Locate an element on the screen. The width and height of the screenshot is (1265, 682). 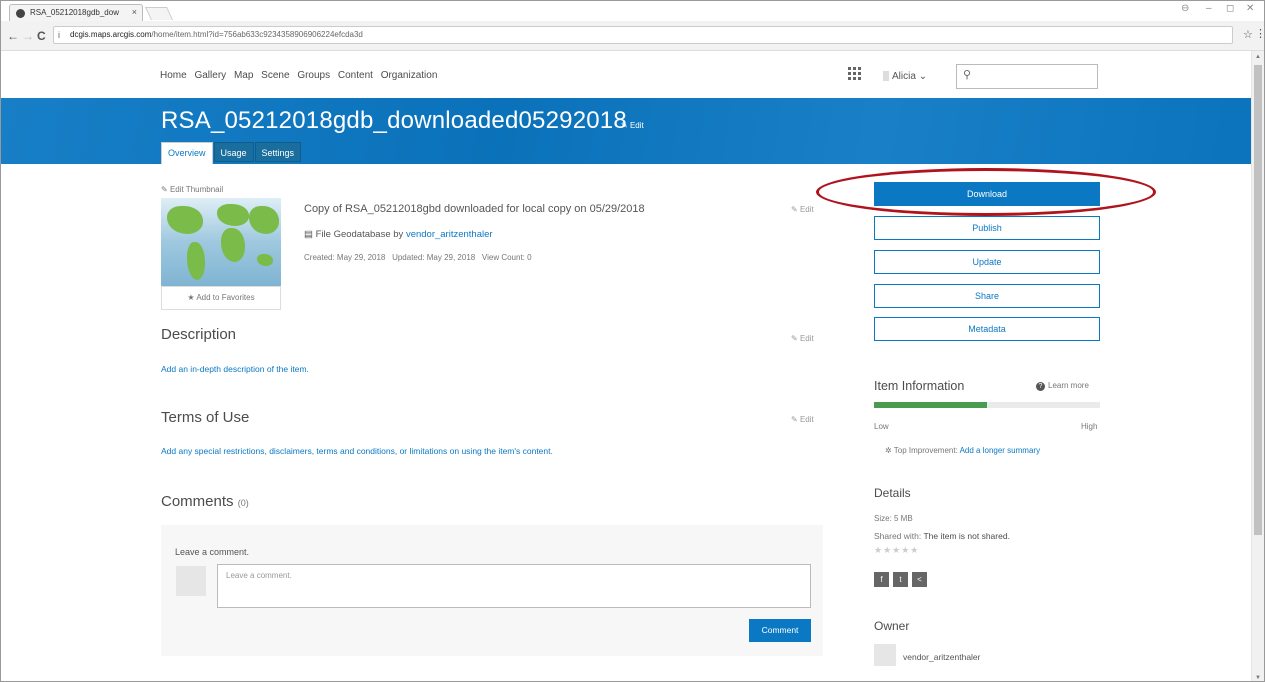
leave-comment-label: Leave a comment. is located at coordinates (212, 552).